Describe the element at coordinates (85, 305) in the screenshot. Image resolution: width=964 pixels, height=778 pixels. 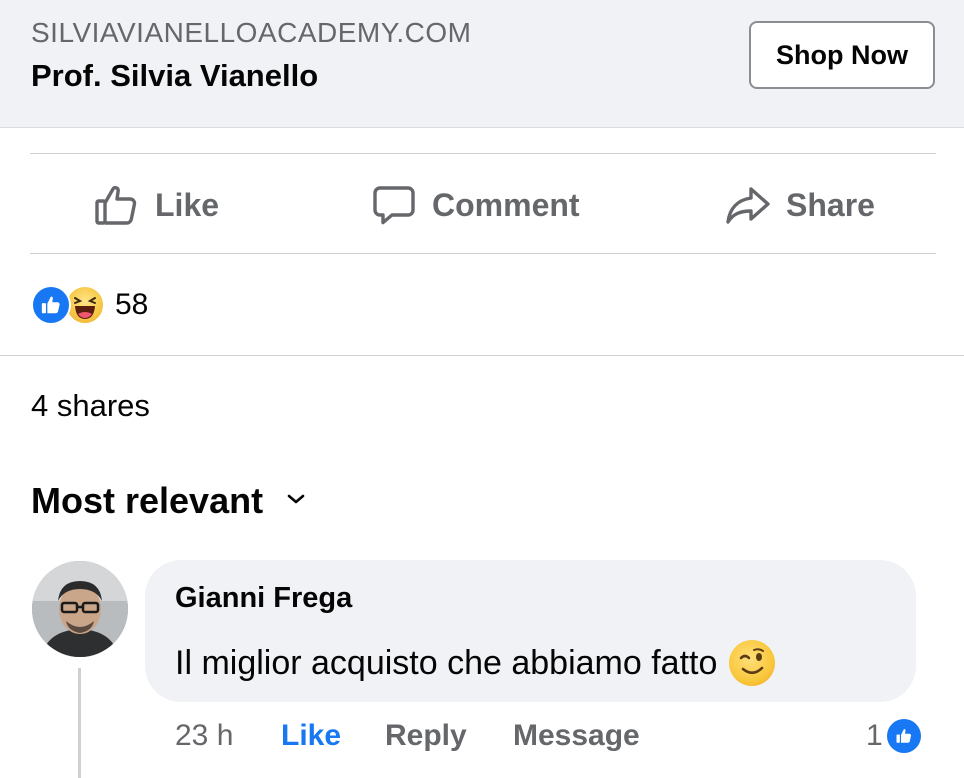
I see `haha-reaction-icon` at that location.